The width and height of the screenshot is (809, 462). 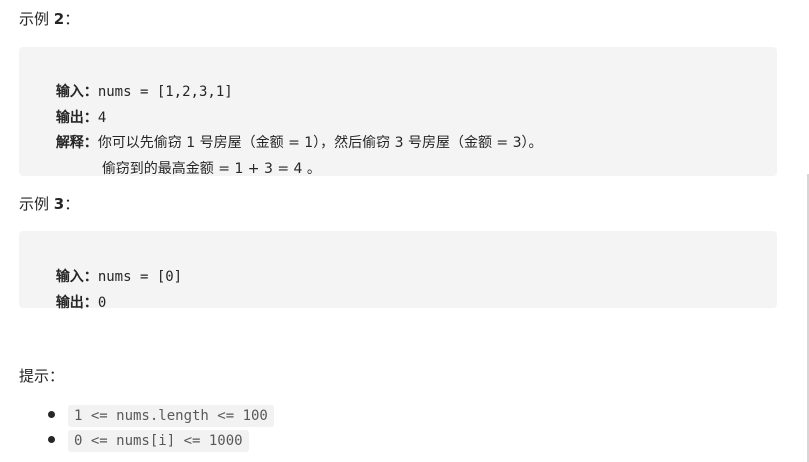 What do you see at coordinates (158, 441) in the screenshot?
I see `hint-constraint-2: 0 <= nums[i] <= 1000` at bounding box center [158, 441].